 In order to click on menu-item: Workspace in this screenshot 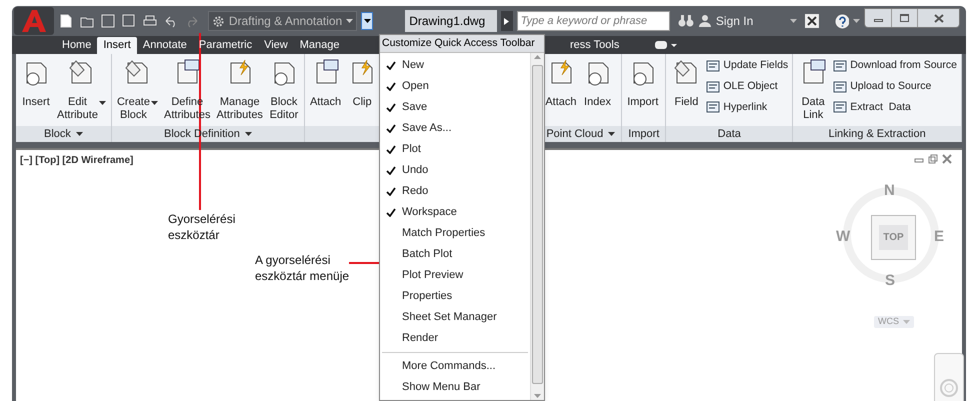, I will do `click(455, 212)`.